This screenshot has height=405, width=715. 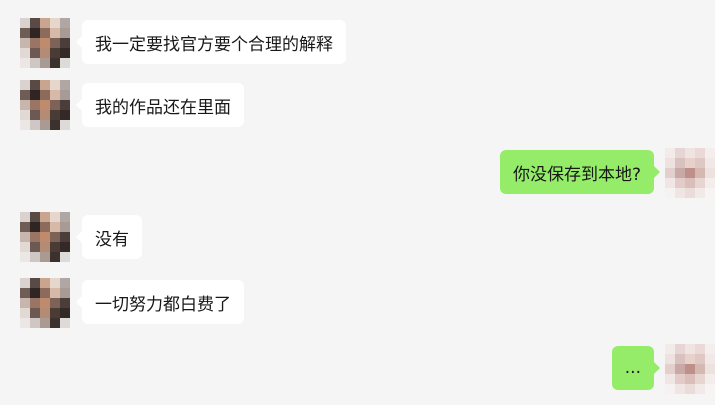 What do you see at coordinates (112, 239) in the screenshot?
I see `message-text: 没有` at bounding box center [112, 239].